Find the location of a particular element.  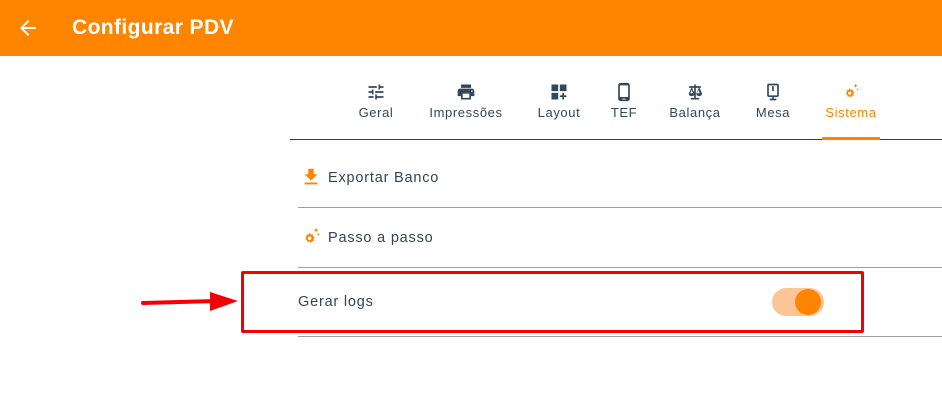

toggle-thumb is located at coordinates (808, 302).